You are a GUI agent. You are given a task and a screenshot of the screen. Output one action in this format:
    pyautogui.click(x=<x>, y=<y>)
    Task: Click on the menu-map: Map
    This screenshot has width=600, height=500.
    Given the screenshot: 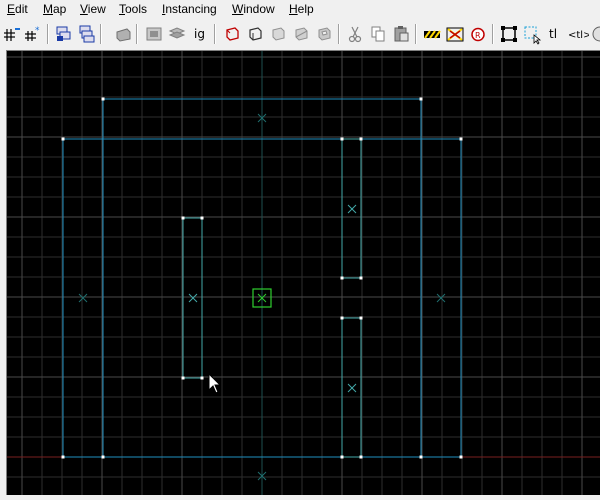 What is the action you would take?
    pyautogui.click(x=54, y=9)
    